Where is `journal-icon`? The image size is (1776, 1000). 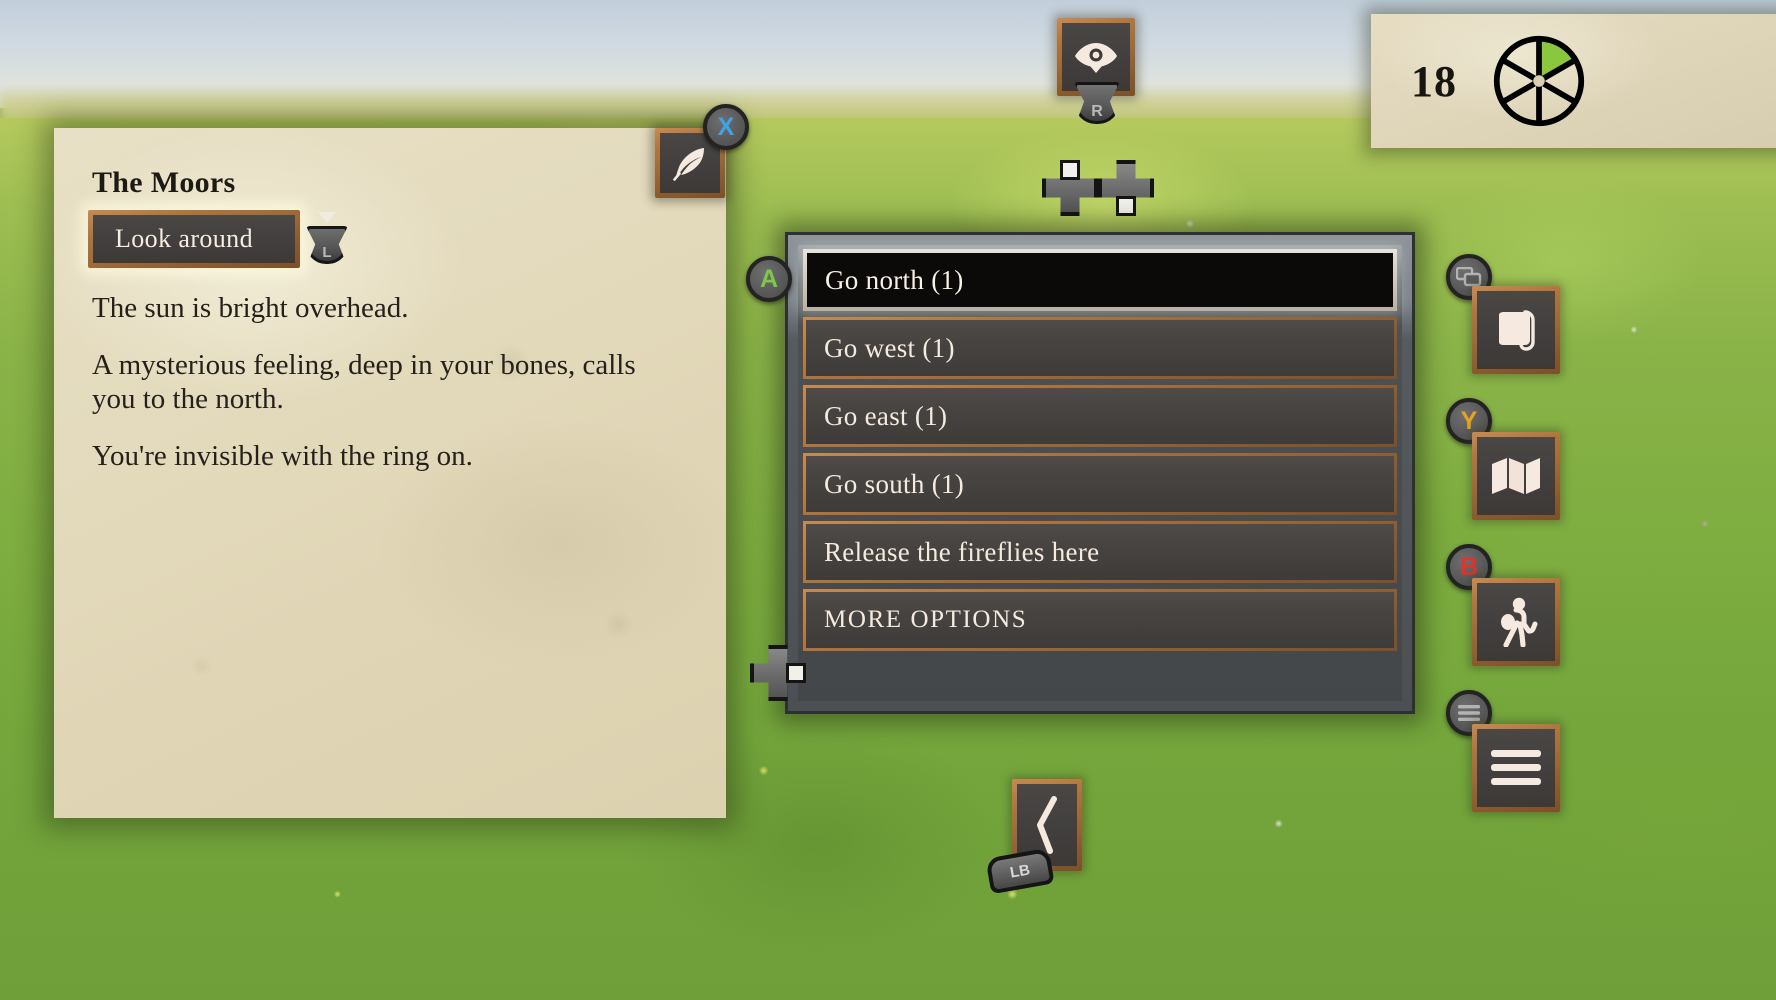 journal-icon is located at coordinates (1516, 330).